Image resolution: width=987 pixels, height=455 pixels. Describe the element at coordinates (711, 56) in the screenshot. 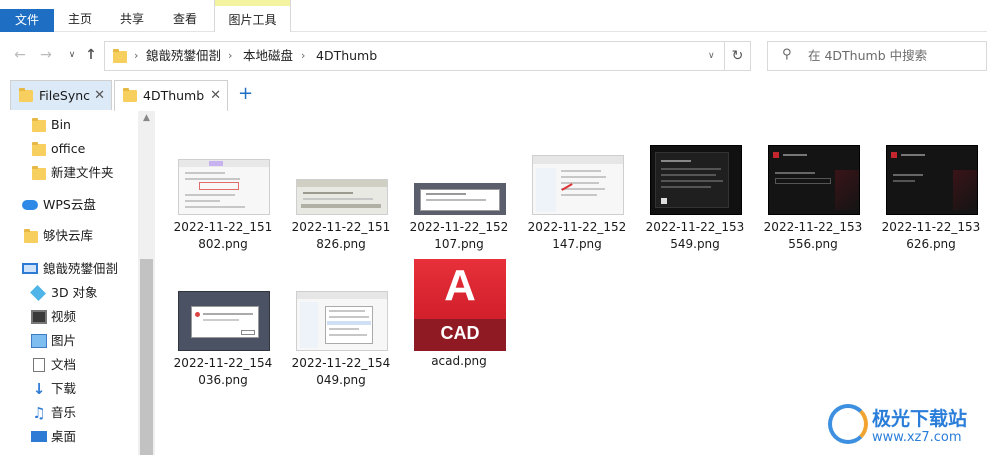

I see `chevron-down-icon: ∨` at that location.